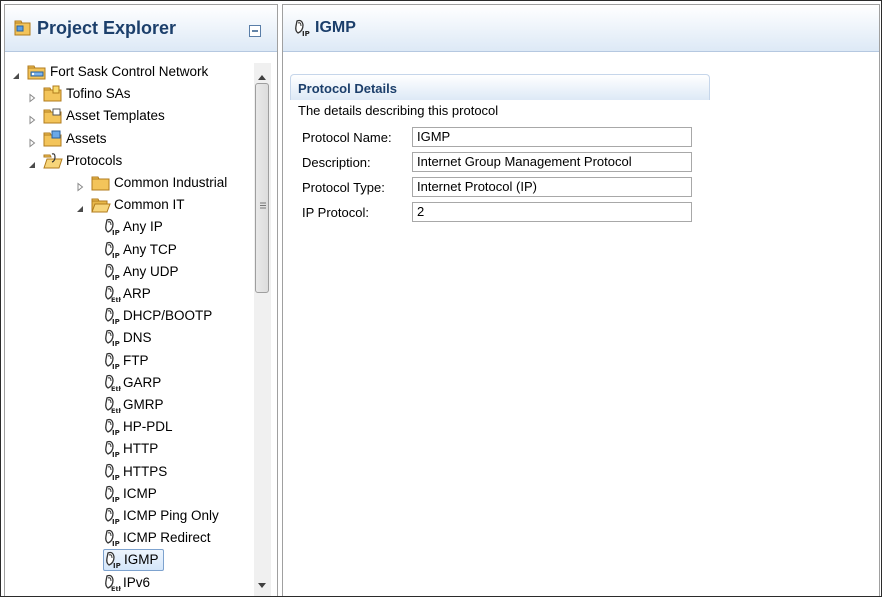  What do you see at coordinates (53, 161) in the screenshot?
I see `protocols-folder-icon` at bounding box center [53, 161].